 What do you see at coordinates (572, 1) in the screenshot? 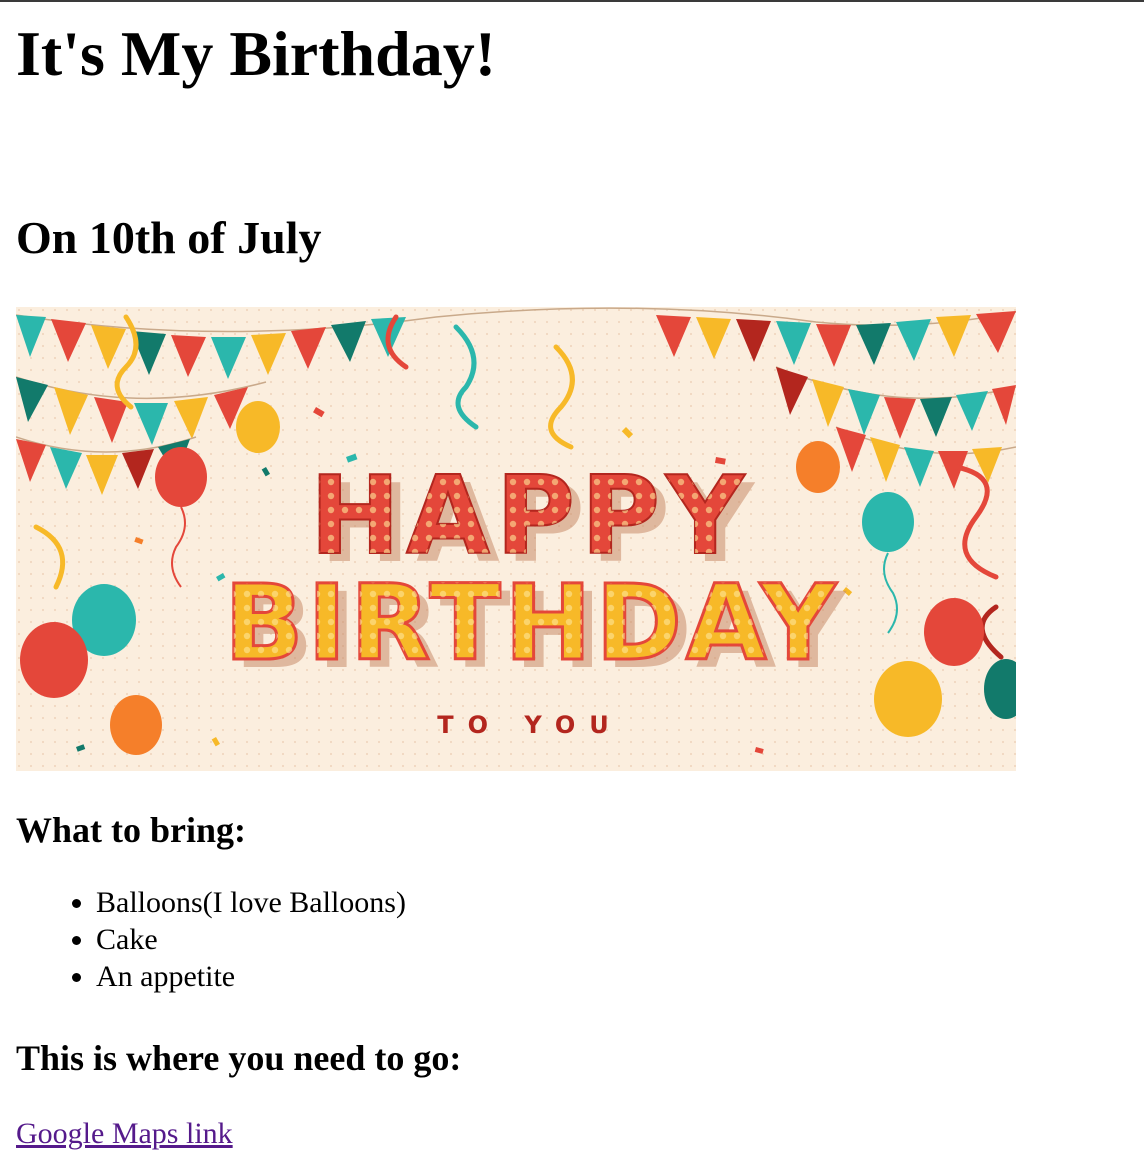
I see `browser-top-border` at bounding box center [572, 1].